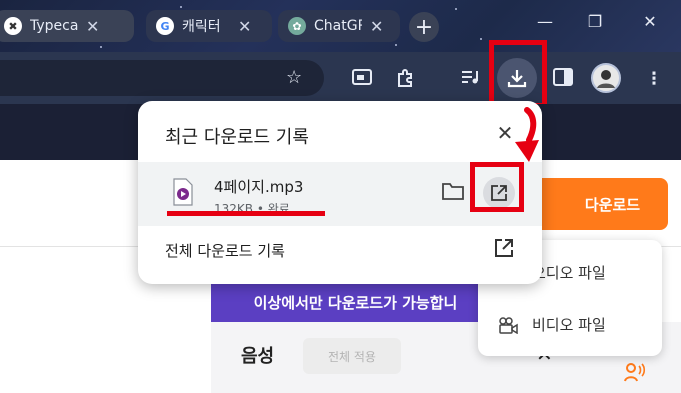 This screenshot has height=393, width=681. I want to click on tab-google: G 캐릭터 ✕, so click(209, 26).